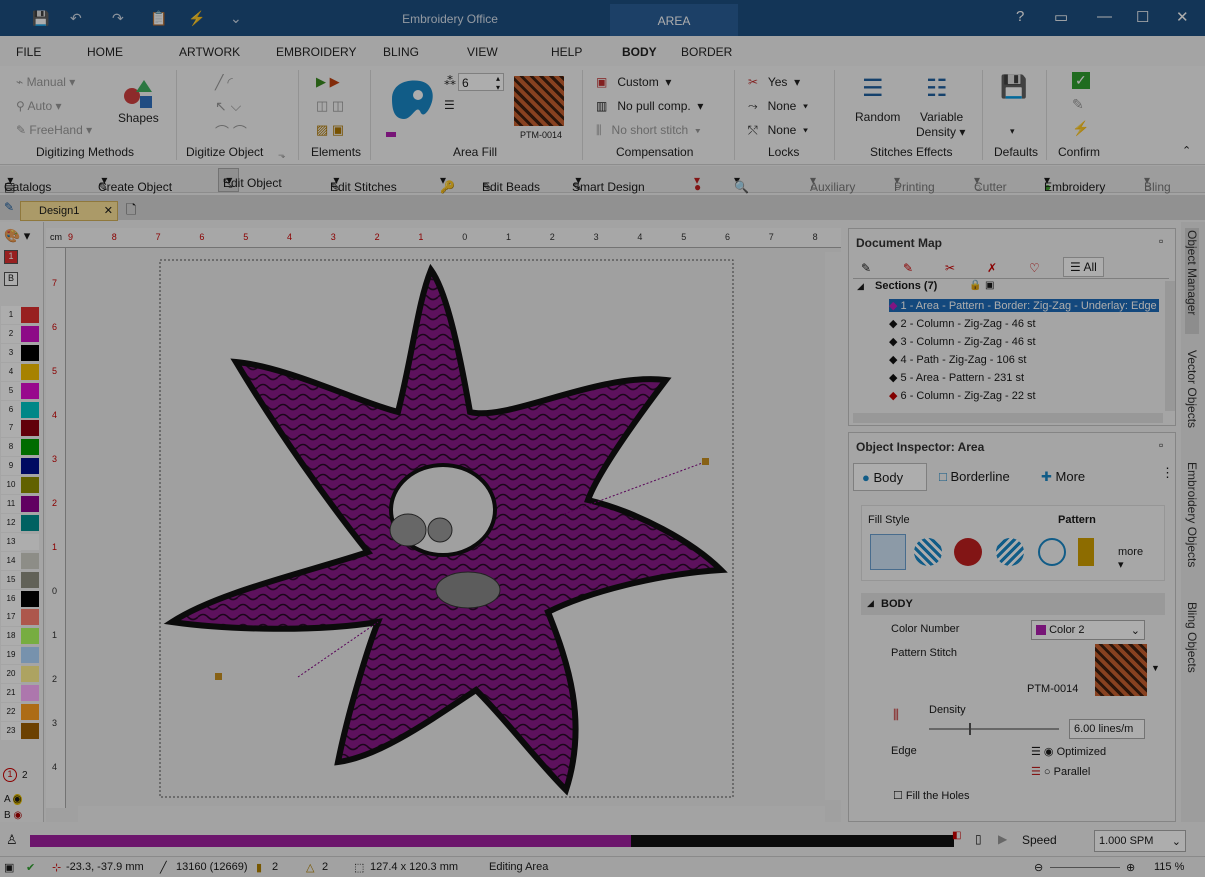 The image size is (1205, 877). What do you see at coordinates (21, 674) in the screenshot?
I see `palette-swatch: 20` at bounding box center [21, 674].